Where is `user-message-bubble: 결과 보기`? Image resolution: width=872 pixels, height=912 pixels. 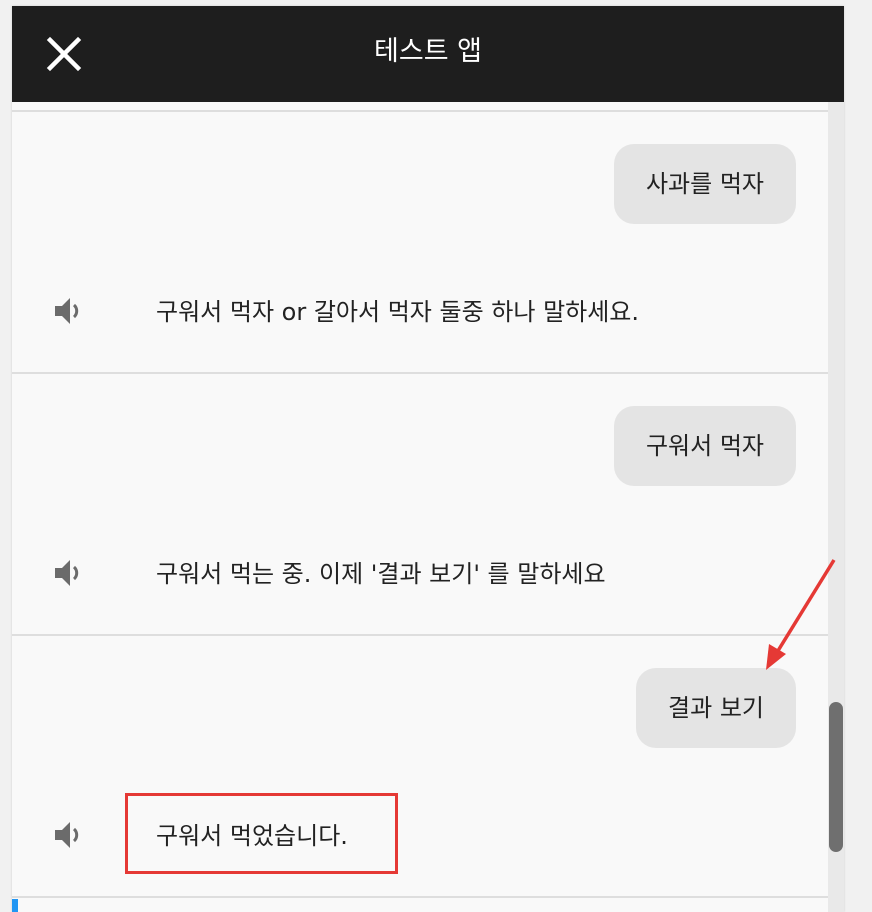
user-message-bubble: 결과 보기 is located at coordinates (716, 708).